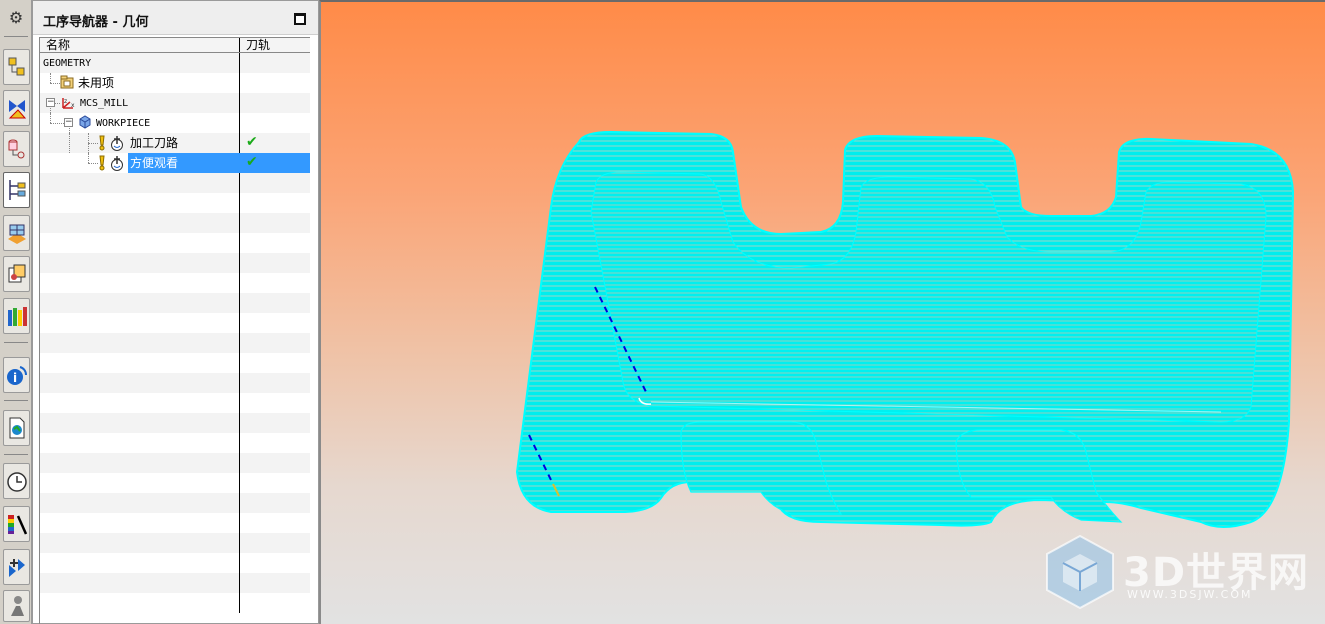 This screenshot has width=1325, height=624. Describe the element at coordinates (67, 63) in the screenshot. I see `node-label: GEOMETRY` at that location.